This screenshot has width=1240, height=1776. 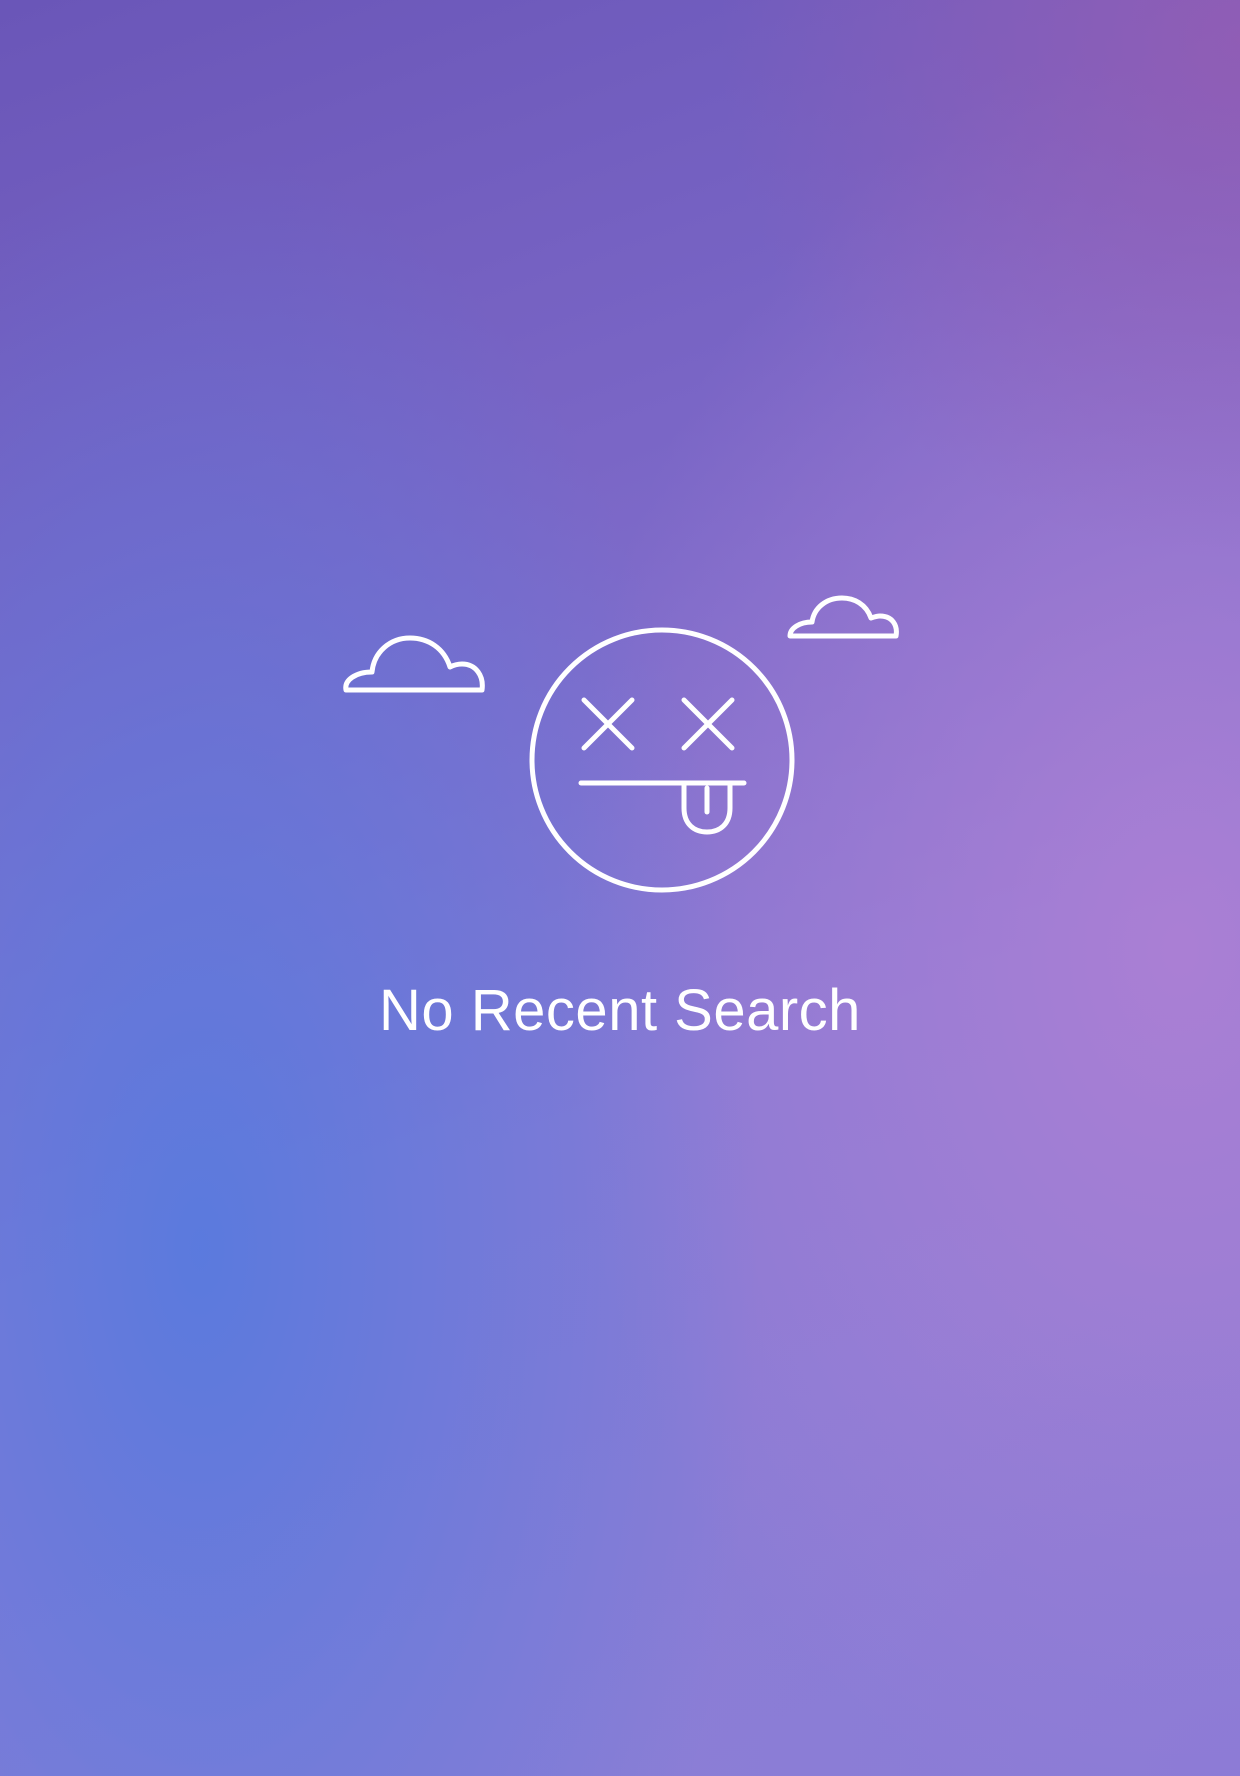 What do you see at coordinates (620, 1010) in the screenshot?
I see `empty-state-message: No Recent Search` at bounding box center [620, 1010].